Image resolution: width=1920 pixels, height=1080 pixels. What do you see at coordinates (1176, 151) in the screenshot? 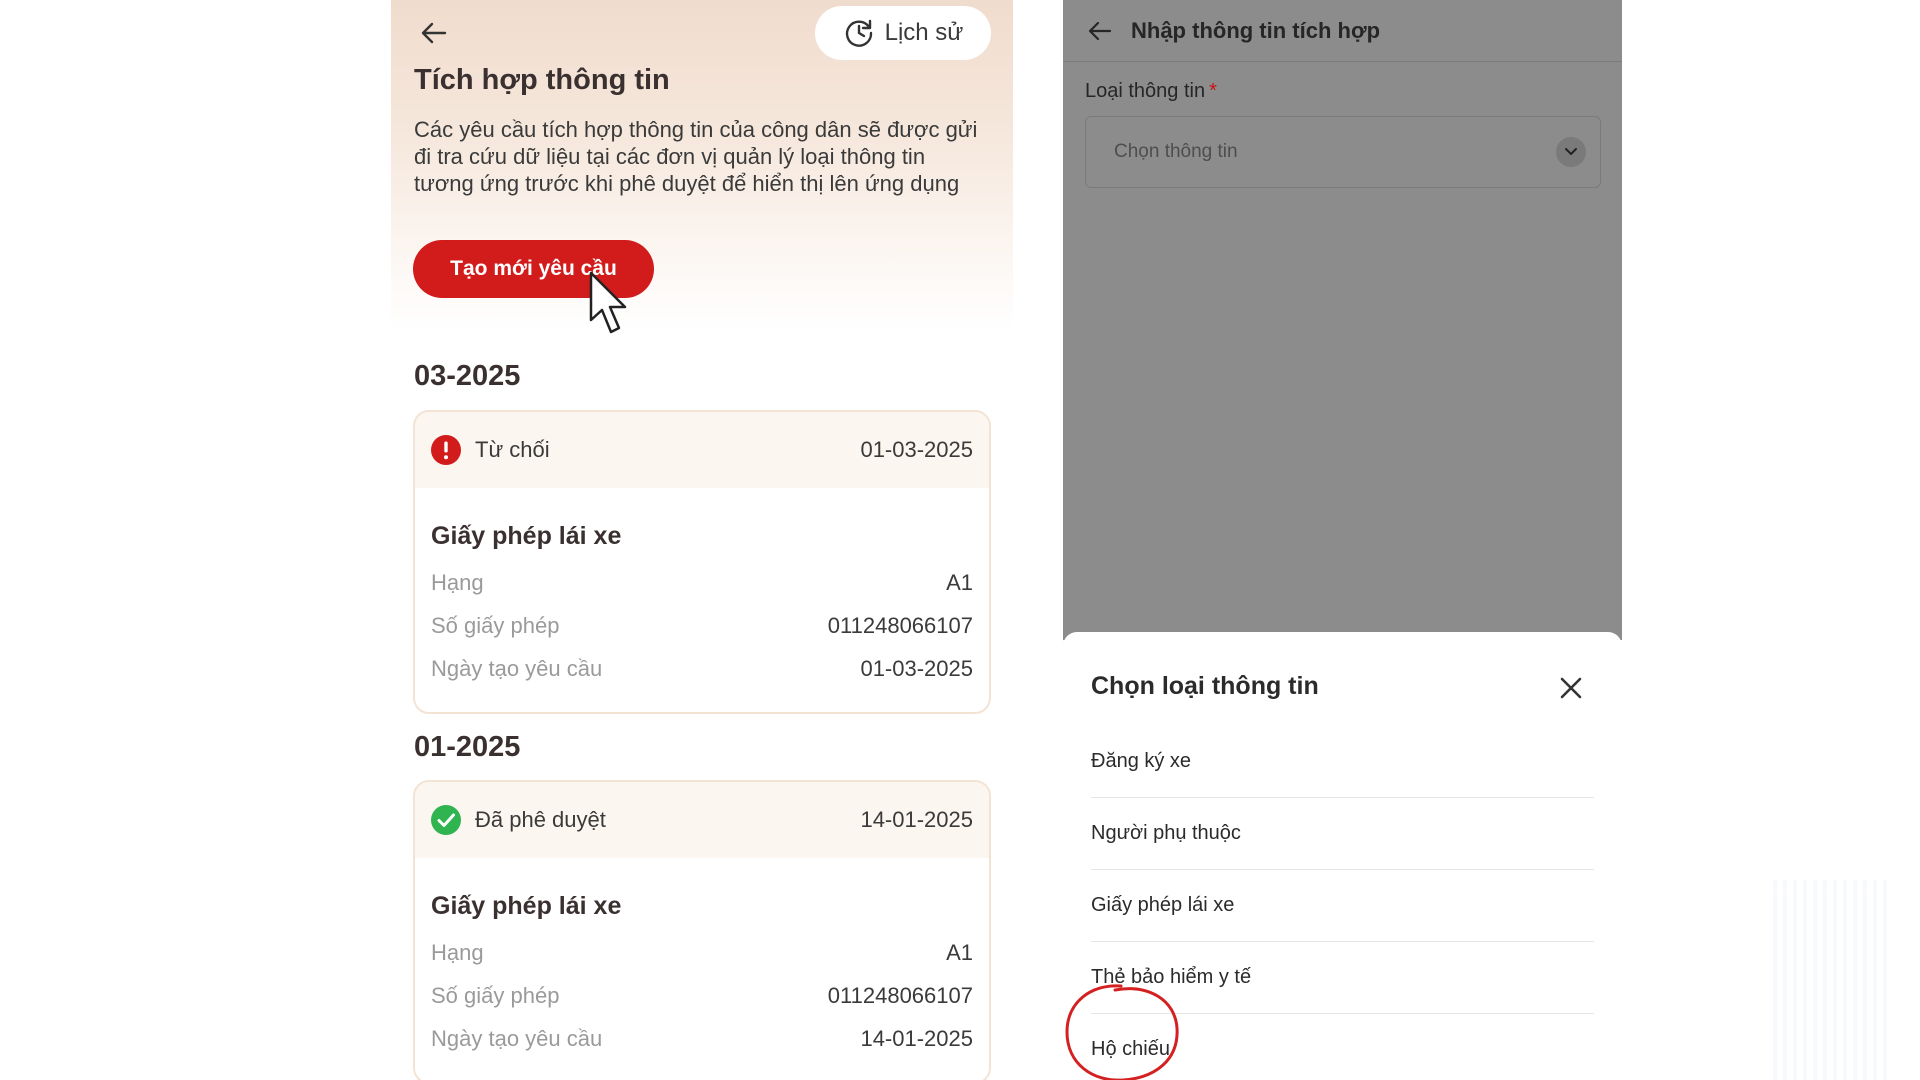
I see `select-placeholder: Chọn thông tin` at bounding box center [1176, 151].